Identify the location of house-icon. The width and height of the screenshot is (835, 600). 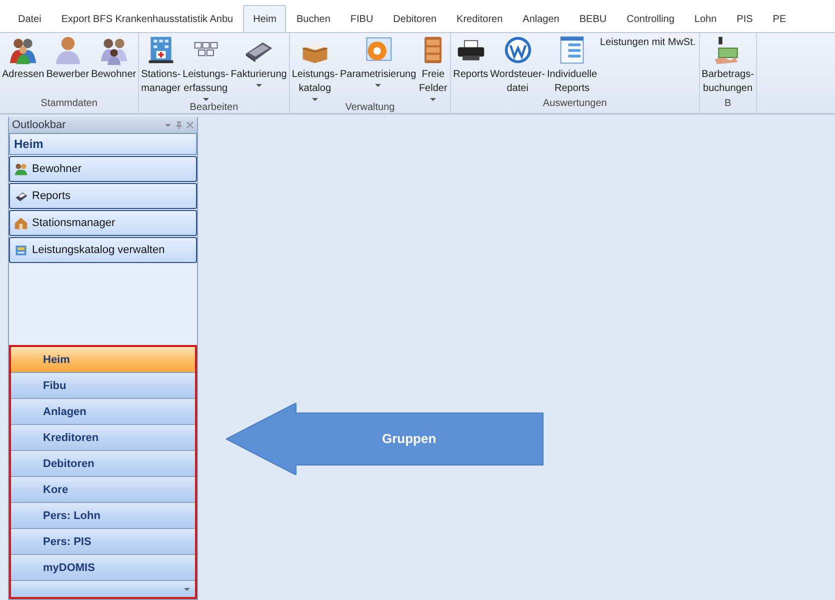
(21, 223).